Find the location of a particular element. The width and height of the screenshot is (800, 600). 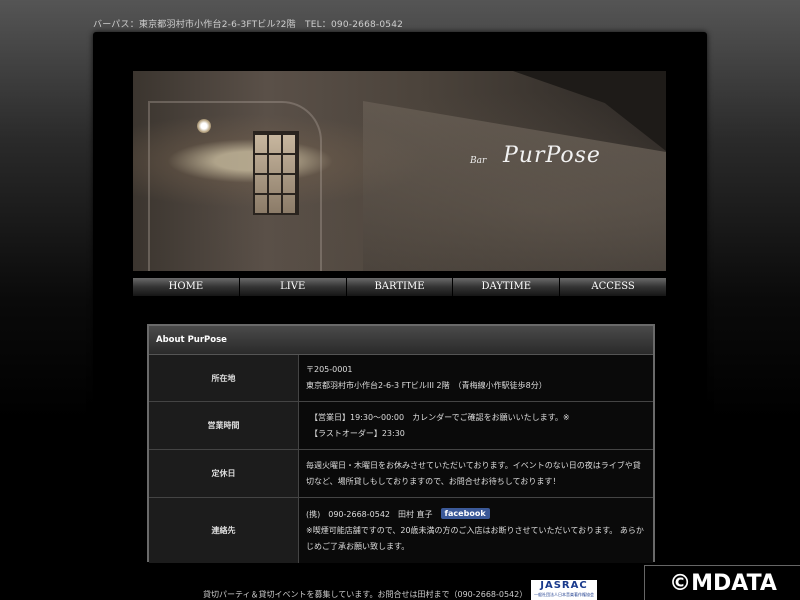

address-postal: 〒205-0001 is located at coordinates (329, 369).